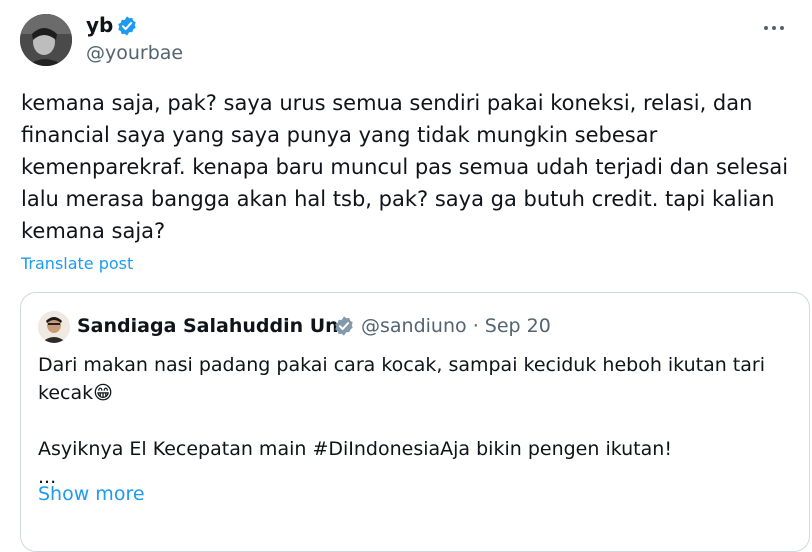  Describe the element at coordinates (414, 326) in the screenshot. I see `quote-author-handle: @sandiuno` at that location.